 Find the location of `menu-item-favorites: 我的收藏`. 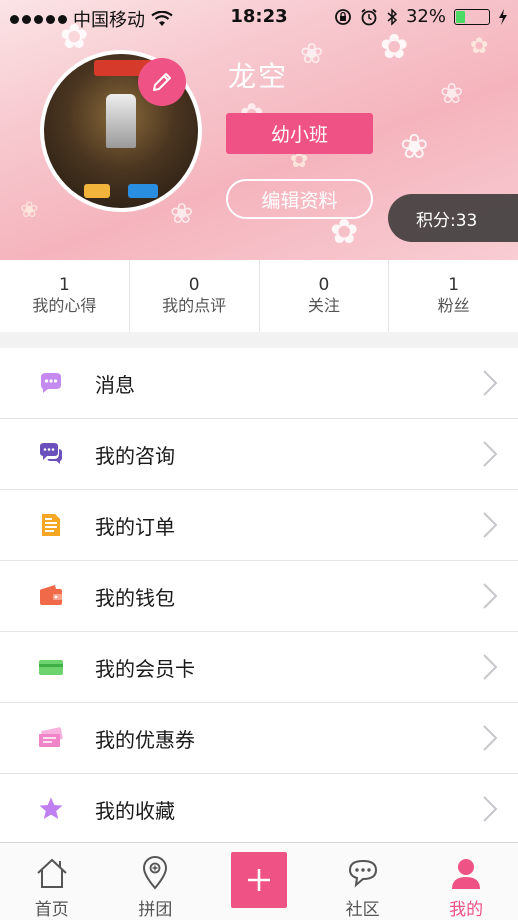

menu-item-favorites: 我的收藏 is located at coordinates (259, 809).